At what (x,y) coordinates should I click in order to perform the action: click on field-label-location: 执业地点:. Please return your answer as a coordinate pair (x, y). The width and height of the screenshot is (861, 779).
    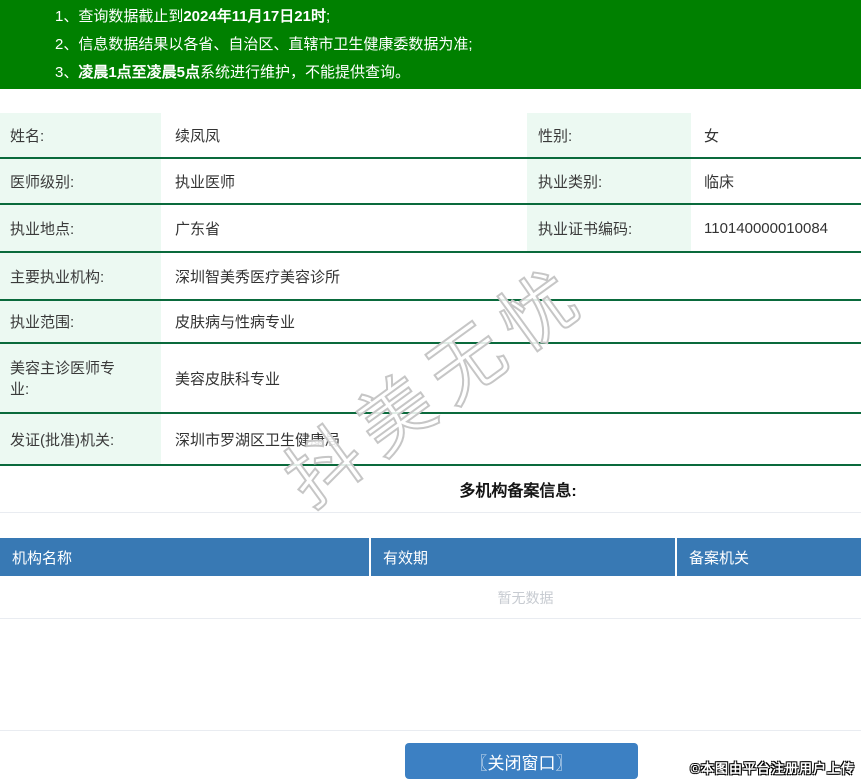
    Looking at the image, I should click on (80, 228).